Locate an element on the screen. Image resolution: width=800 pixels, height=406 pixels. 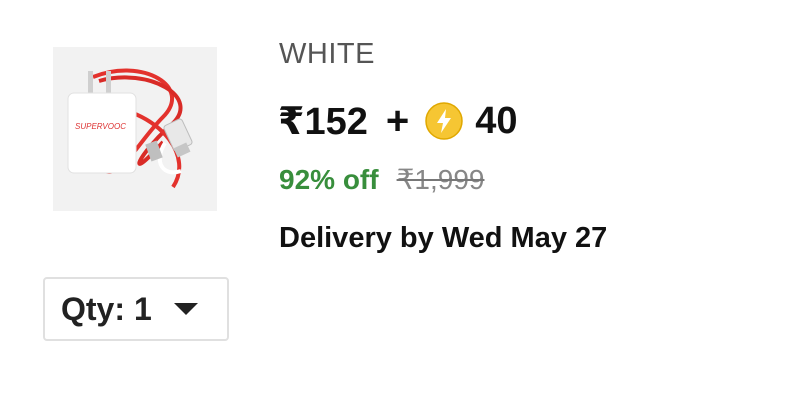
product-image: SUPERVOOC is located at coordinates (135, 129).